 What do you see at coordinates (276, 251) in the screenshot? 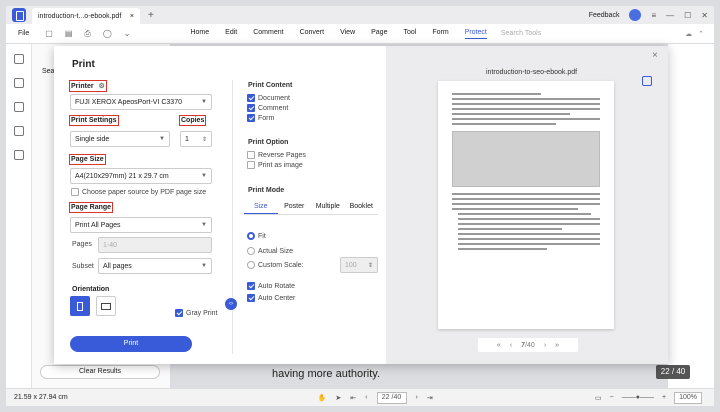
I see `actual-size-label: Actual Size` at bounding box center [276, 251].